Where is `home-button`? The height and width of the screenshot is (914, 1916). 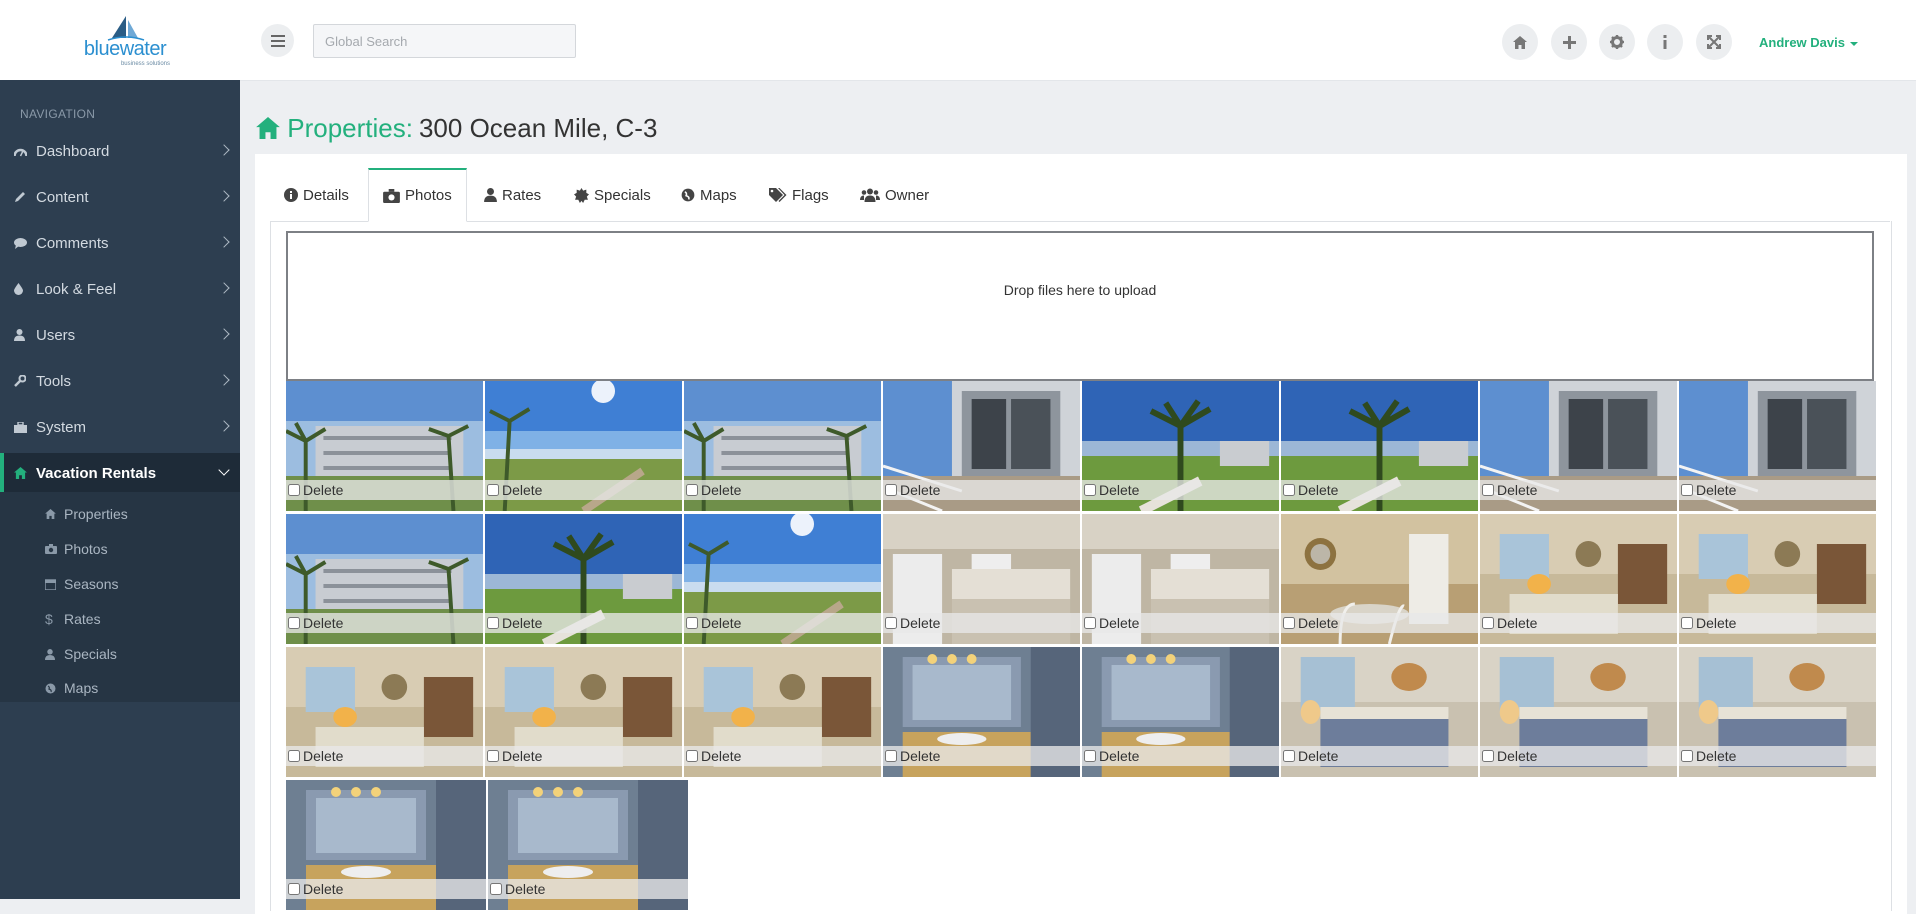
home-button is located at coordinates (1520, 42).